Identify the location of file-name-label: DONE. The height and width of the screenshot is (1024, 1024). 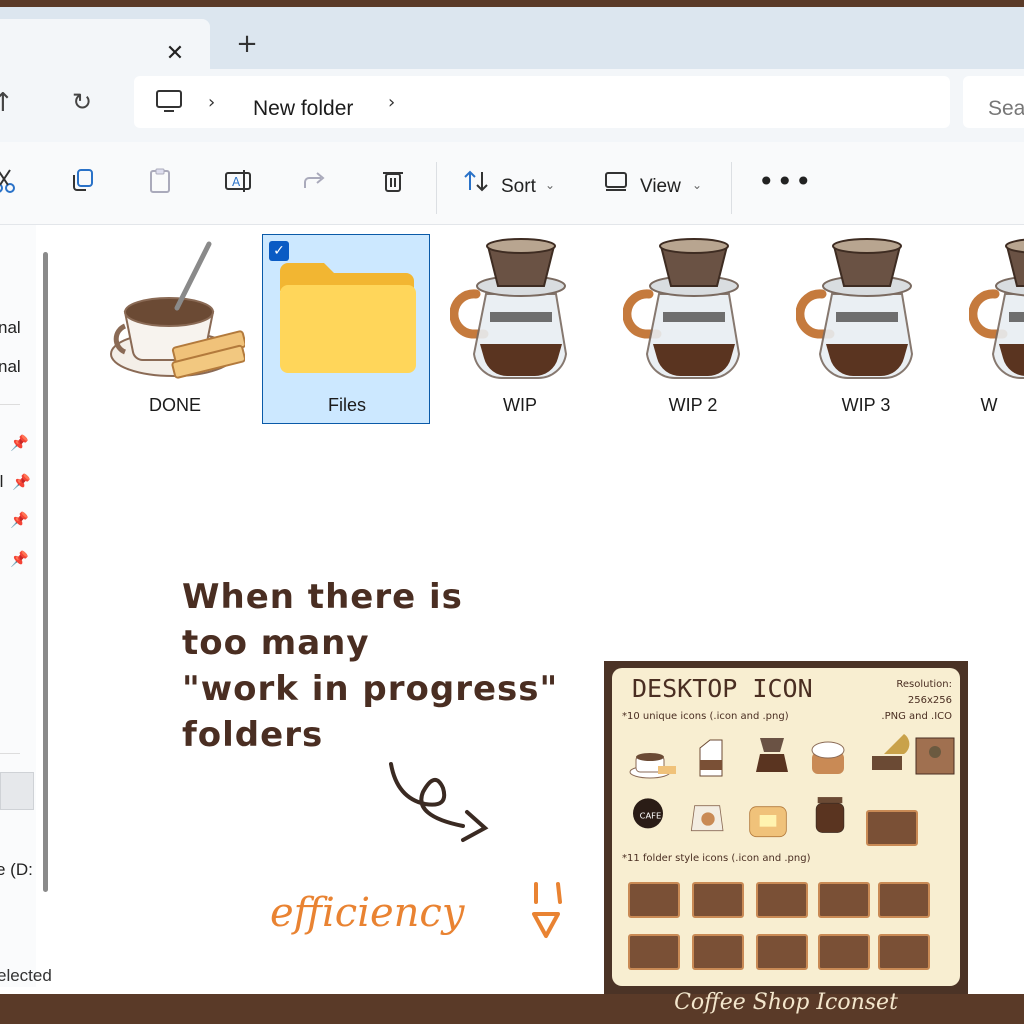
(174, 405).